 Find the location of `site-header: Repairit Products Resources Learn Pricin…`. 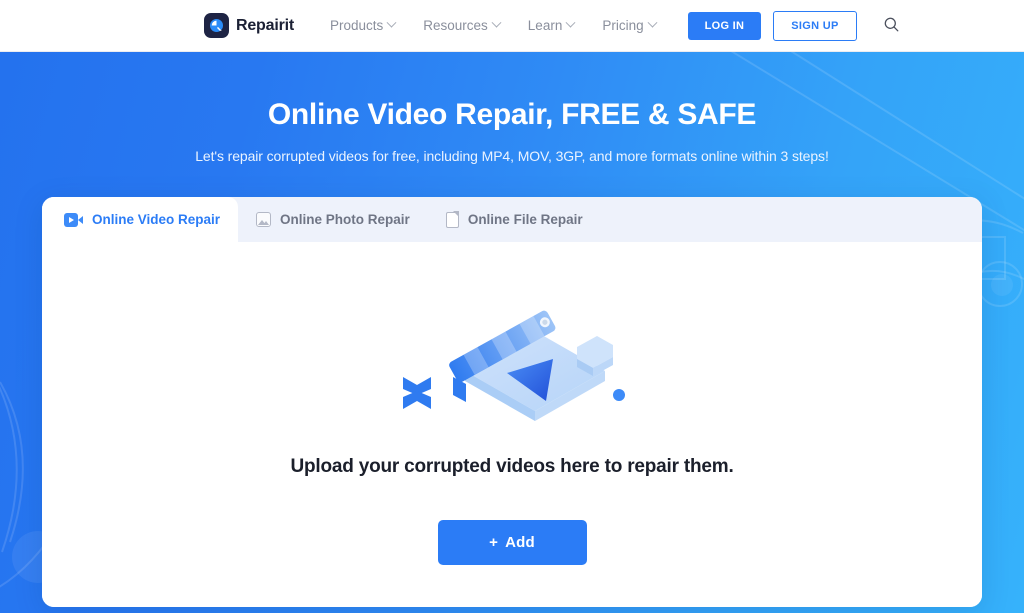

site-header: Repairit Products Resources Learn Pricin… is located at coordinates (512, 26).